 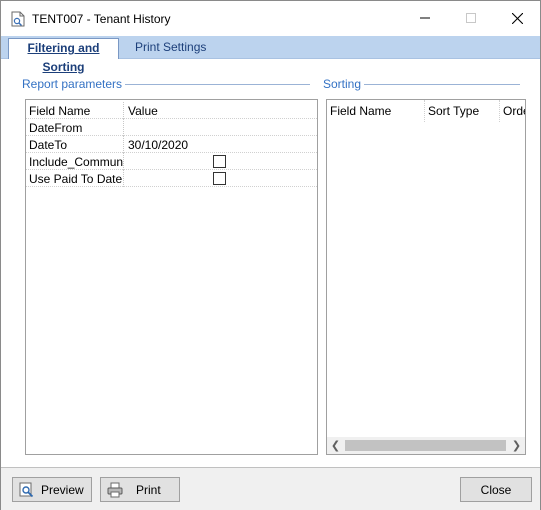 What do you see at coordinates (512, 111) in the screenshot?
I see `sorting-column-header-order: Orde` at bounding box center [512, 111].